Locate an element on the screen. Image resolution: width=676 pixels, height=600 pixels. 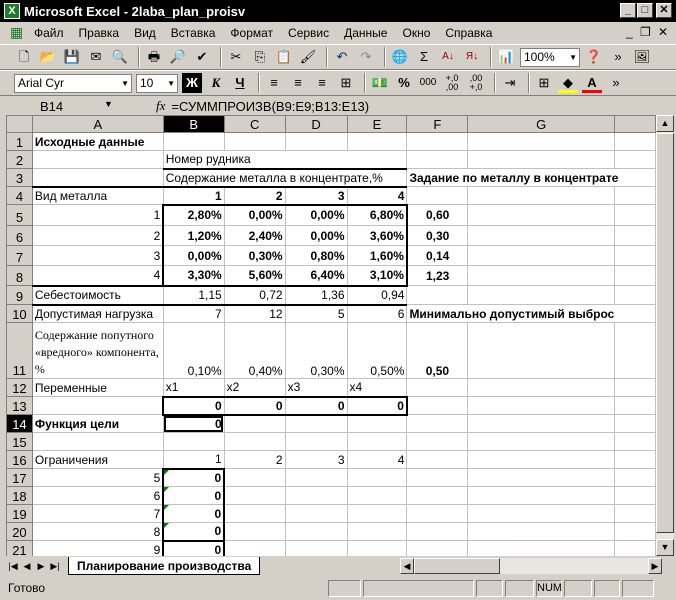
cell-A16: Ограничения is located at coordinates (97, 459).